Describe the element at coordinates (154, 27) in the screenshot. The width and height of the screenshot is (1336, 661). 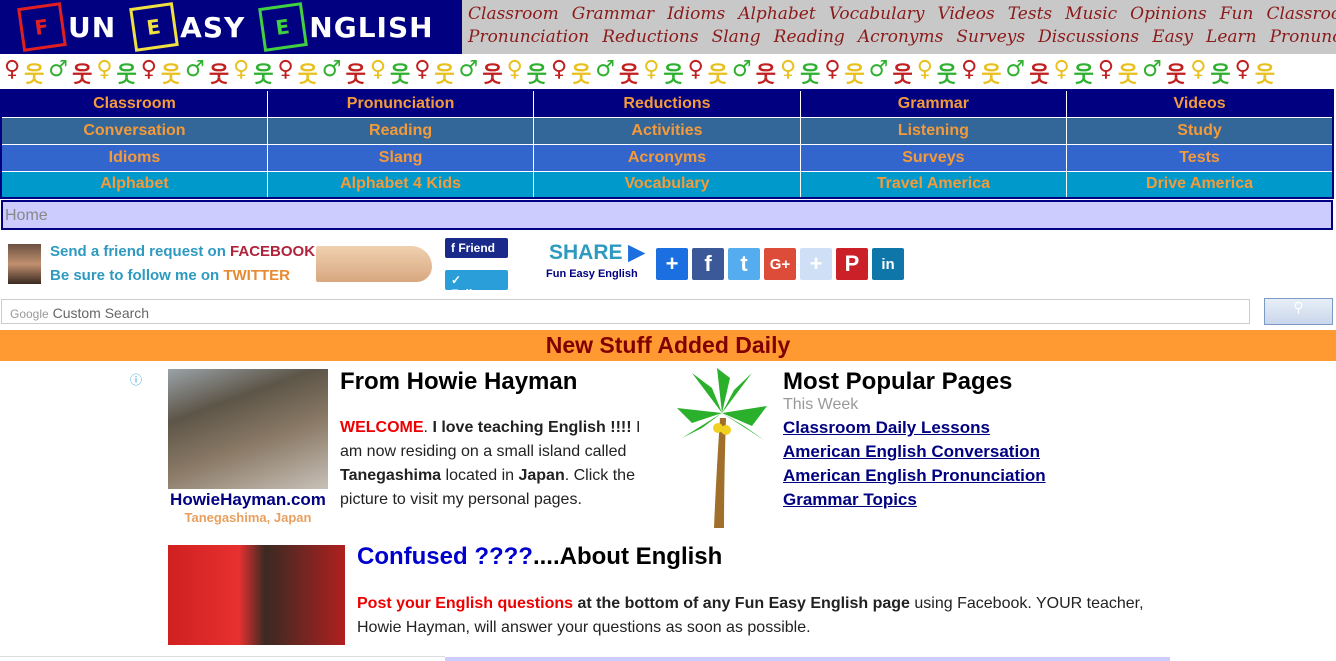
I see `logo-cube-icon: E` at that location.